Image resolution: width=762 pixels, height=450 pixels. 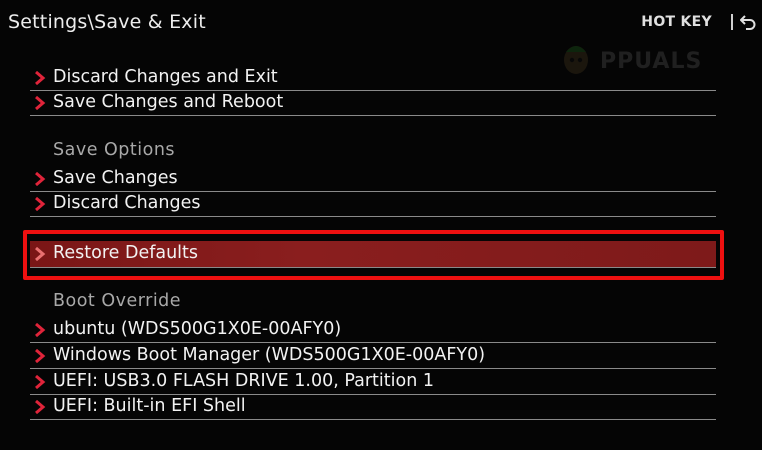 What do you see at coordinates (127, 203) in the screenshot?
I see `menu-item-label: Discard Changes` at bounding box center [127, 203].